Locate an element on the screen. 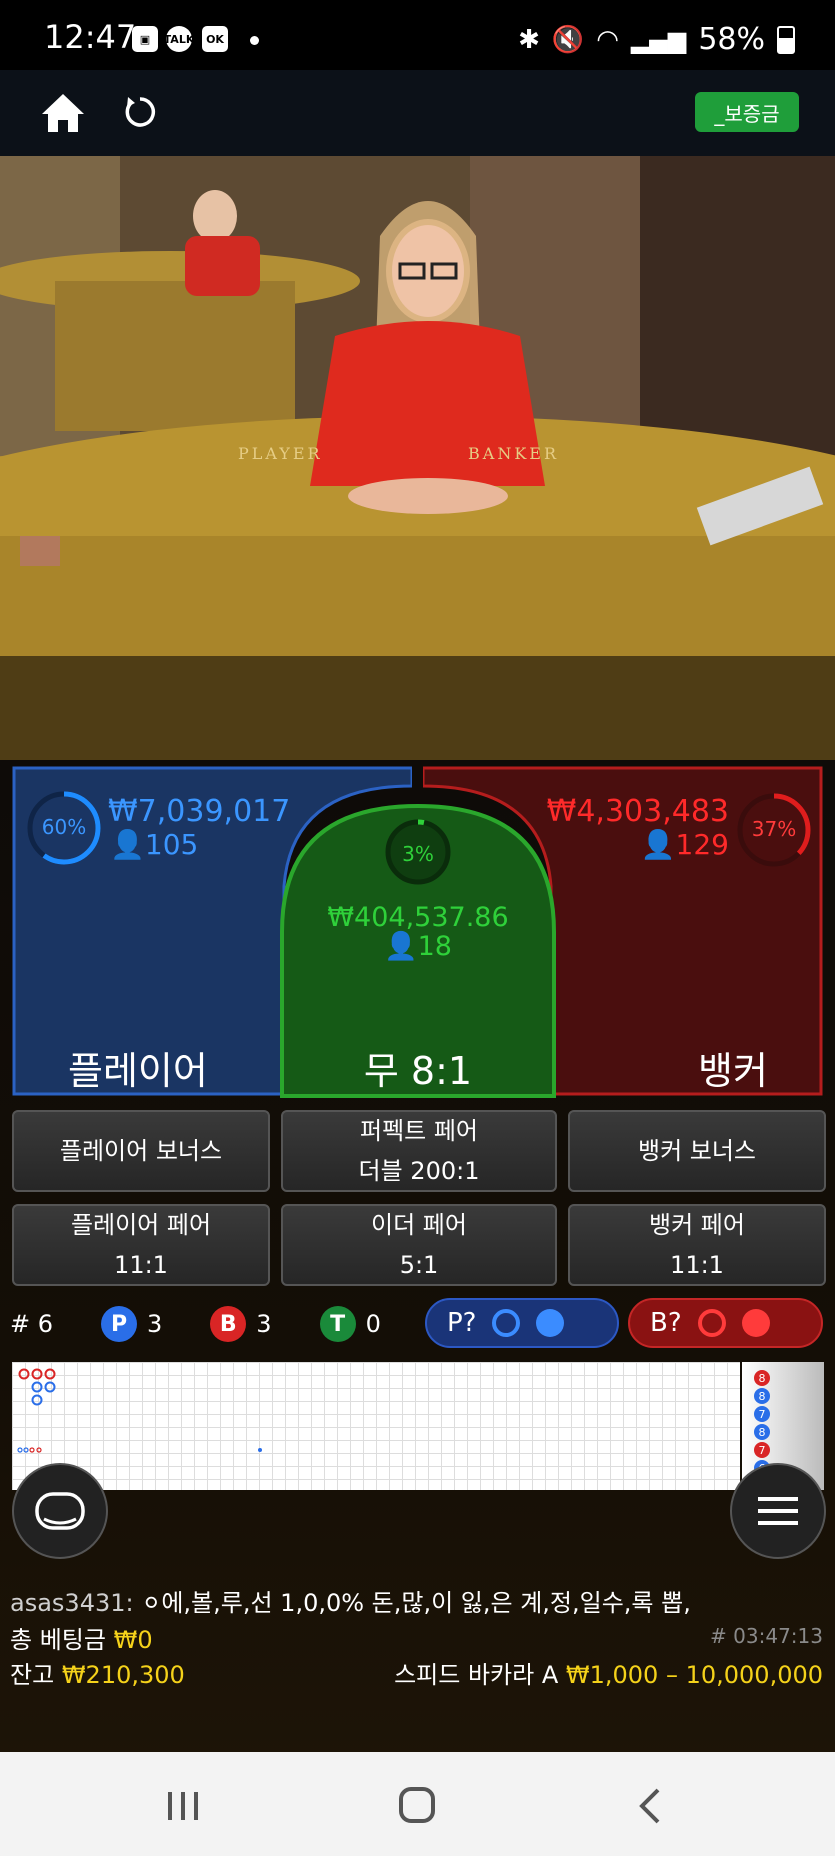  ok-icon: OK is located at coordinates (215, 39).